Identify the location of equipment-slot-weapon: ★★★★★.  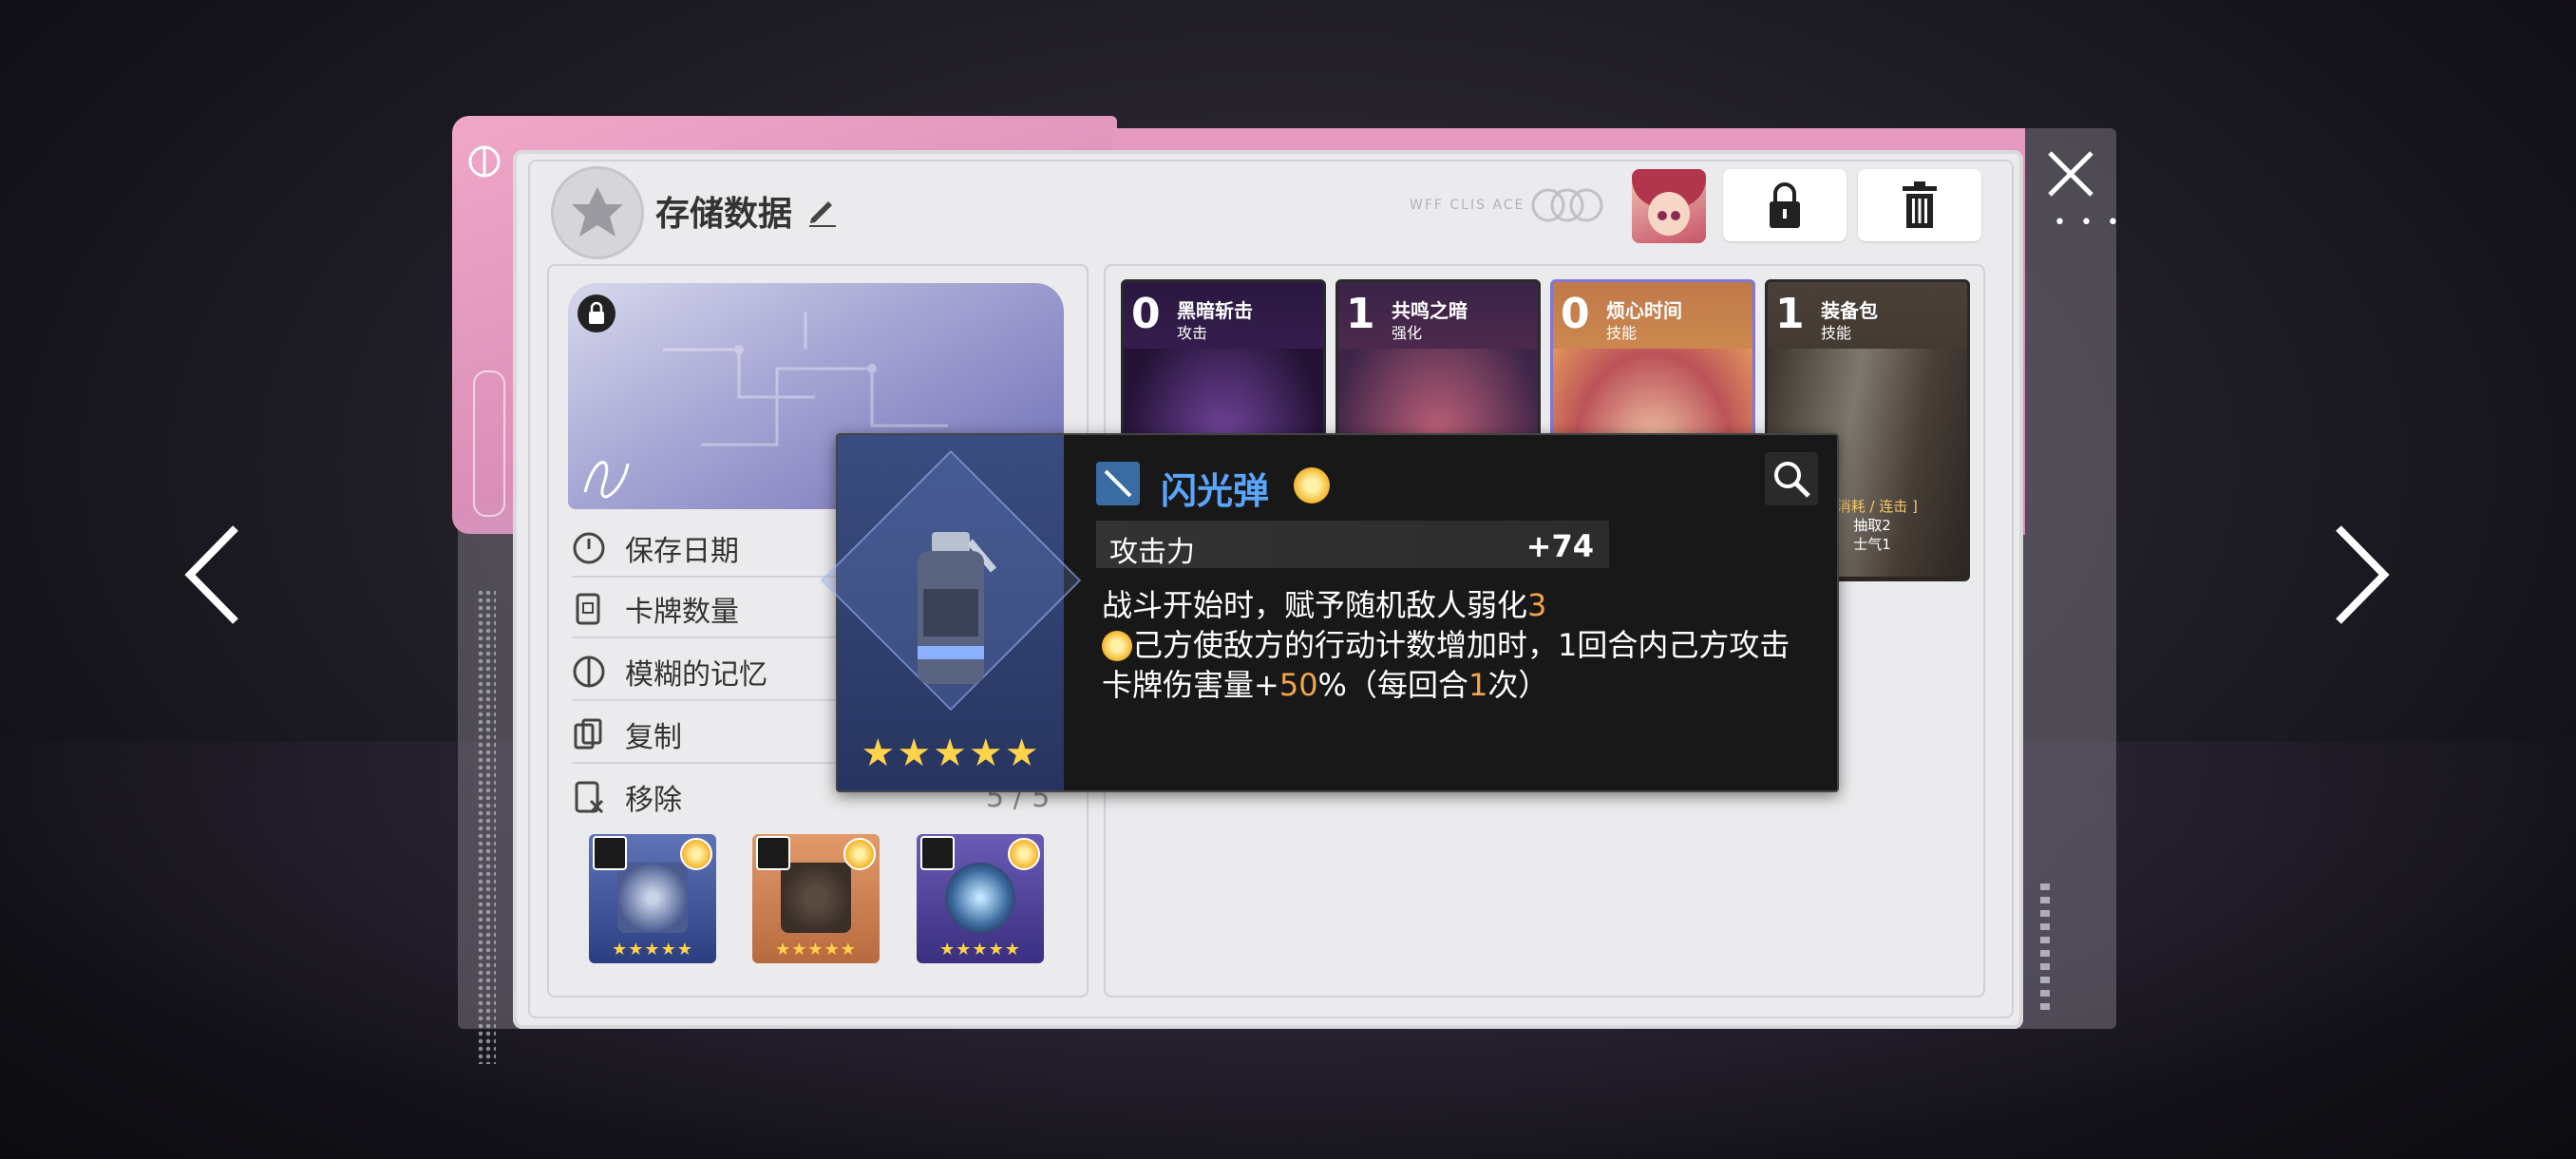
(652, 898).